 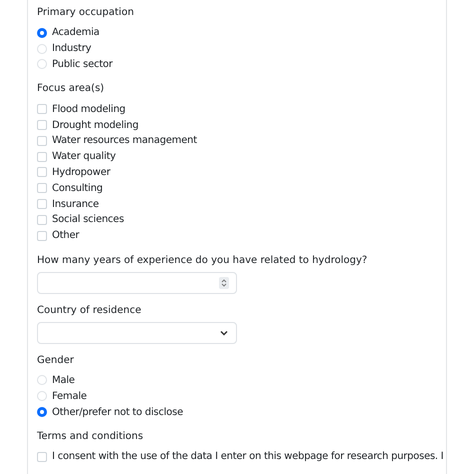 What do you see at coordinates (89, 109) in the screenshot?
I see `option-label: Flood modeling` at bounding box center [89, 109].